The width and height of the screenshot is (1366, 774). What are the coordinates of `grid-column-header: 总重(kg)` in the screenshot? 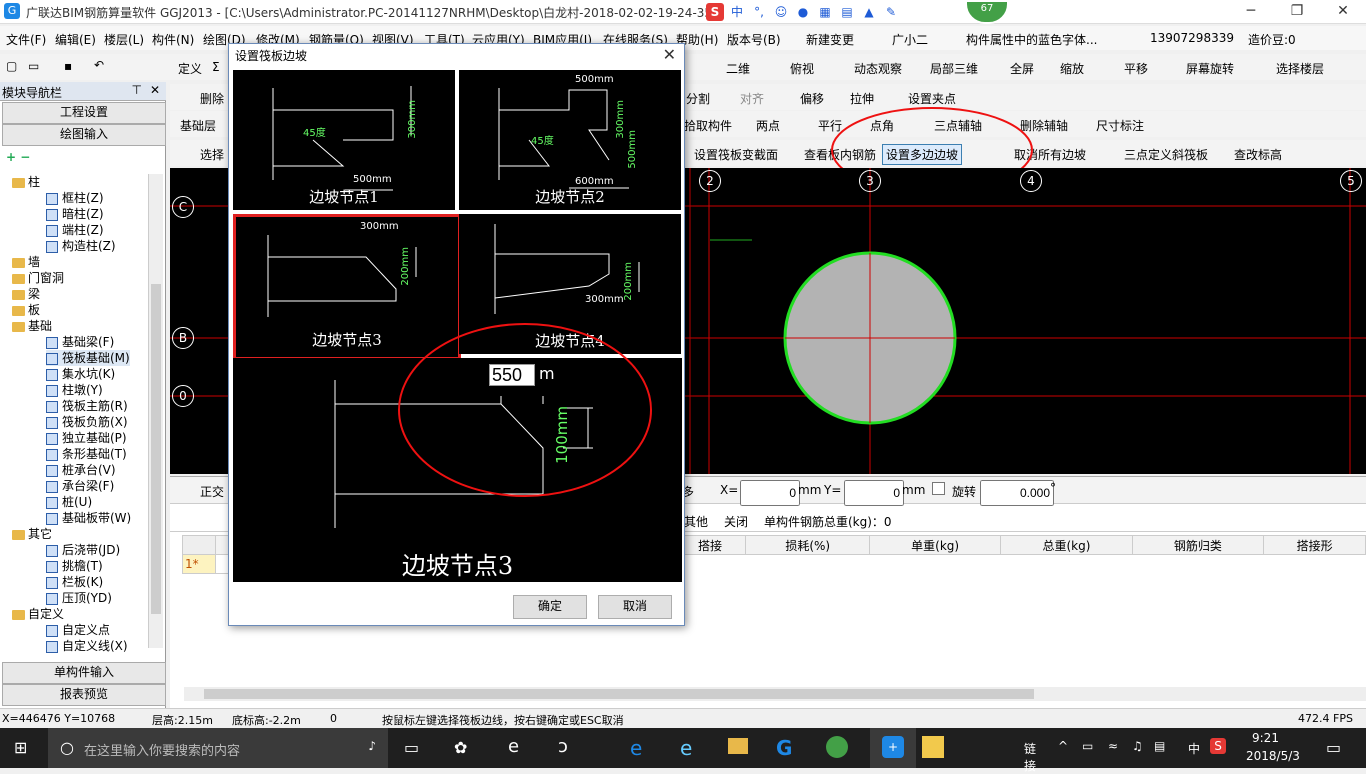 It's located at (1066, 545).